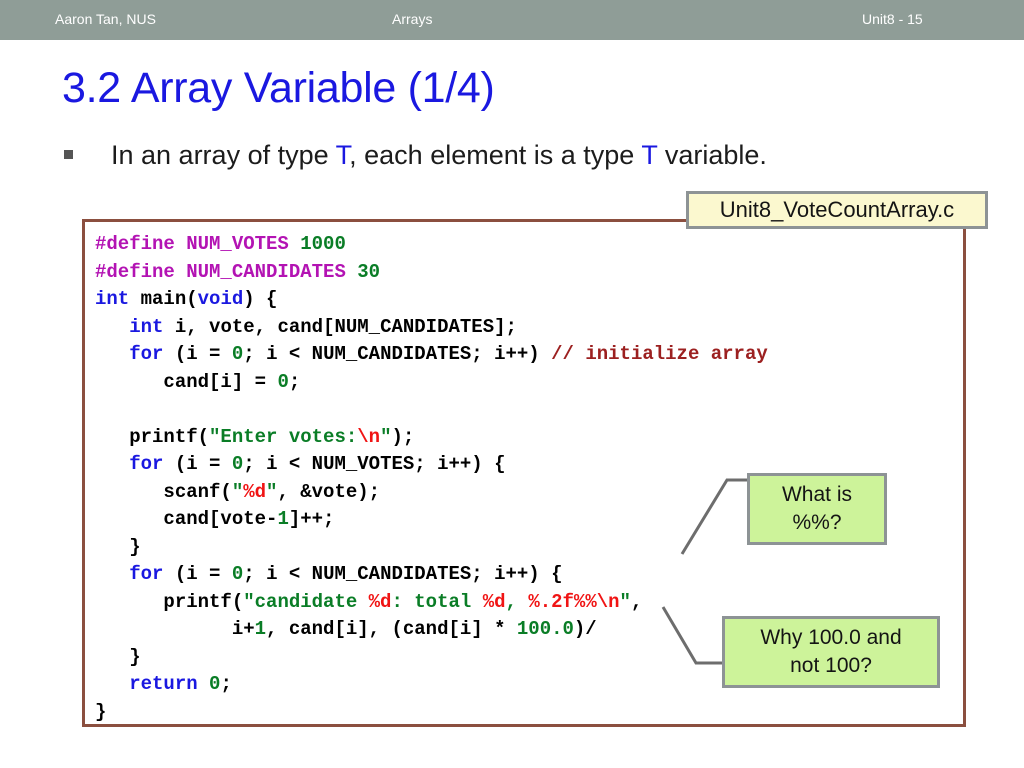 The width and height of the screenshot is (1024, 768). Describe the element at coordinates (831, 652) in the screenshot. I see `callout-why-hundred-point-zero: Why 100.0 and not 100?` at that location.